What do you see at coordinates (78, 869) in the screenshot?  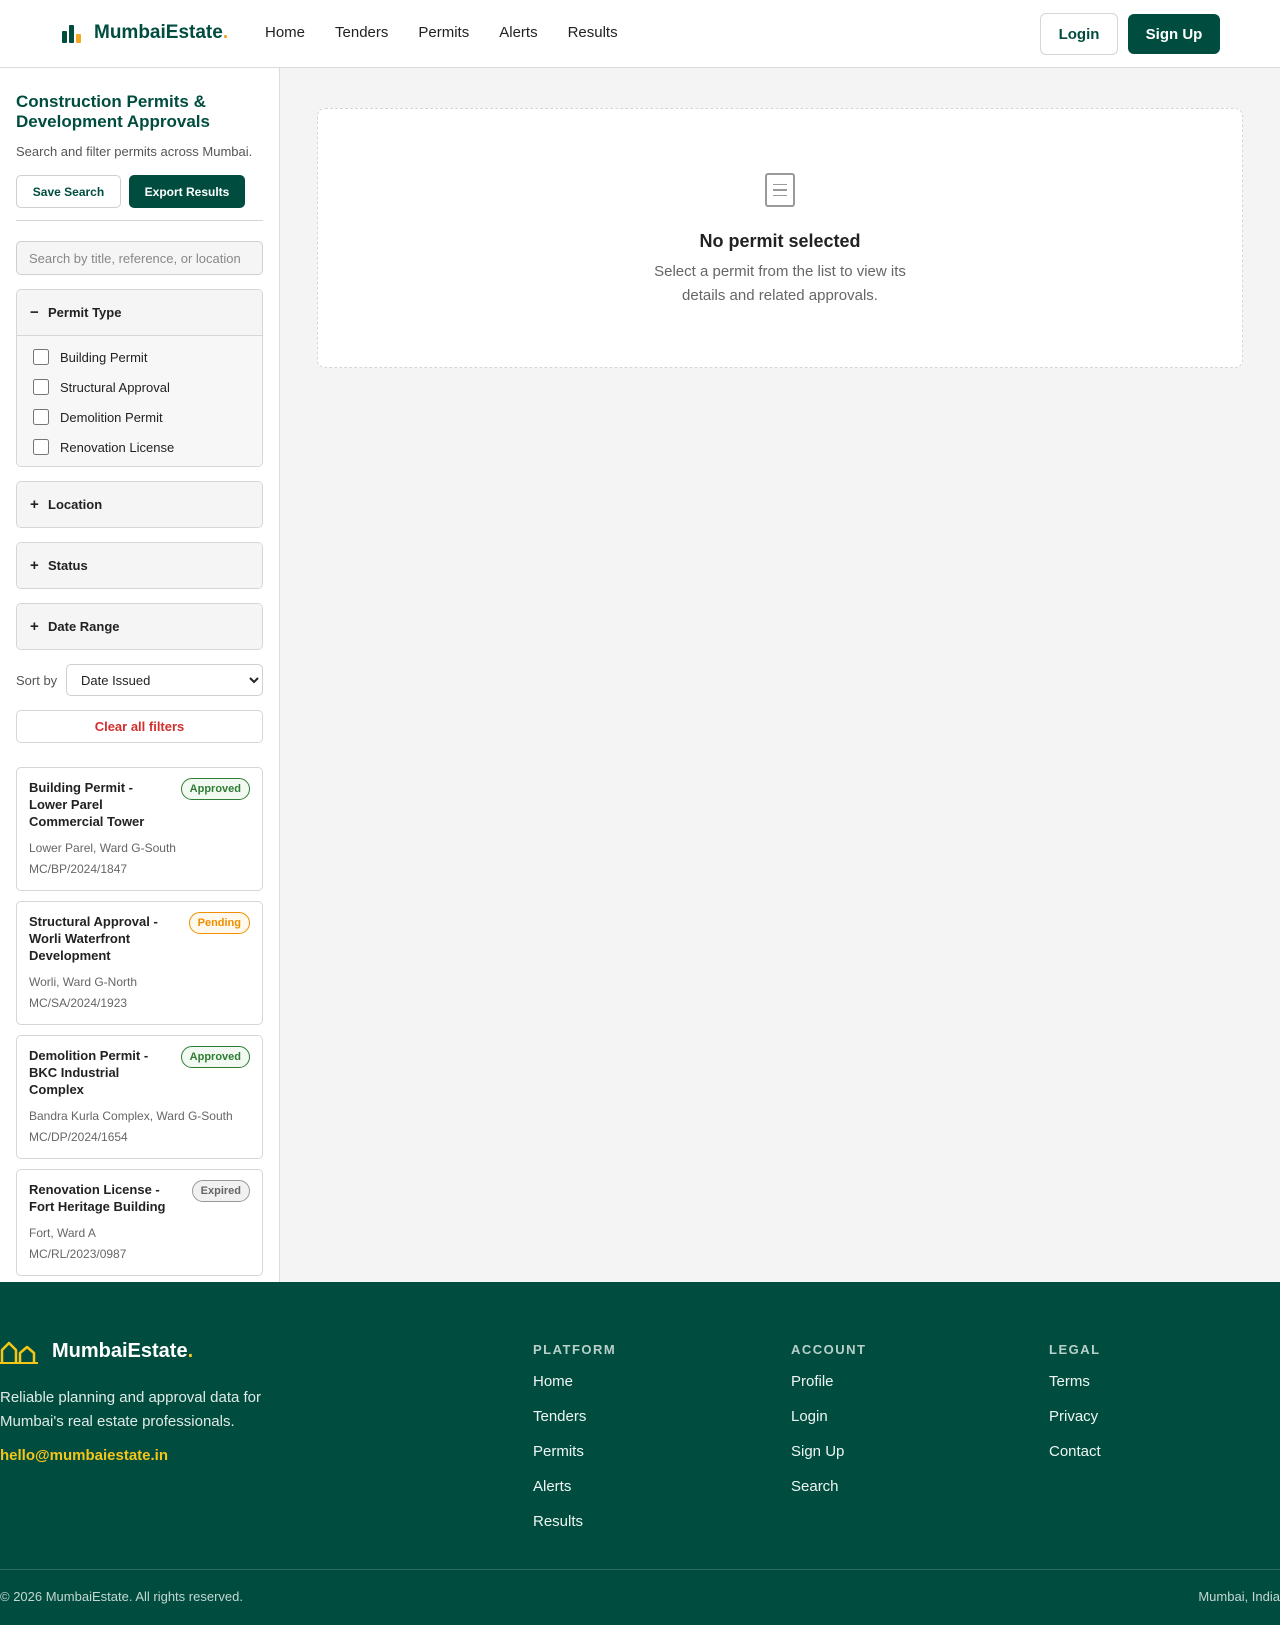 I see `permit-reference: MC/BP/2024/1847` at bounding box center [78, 869].